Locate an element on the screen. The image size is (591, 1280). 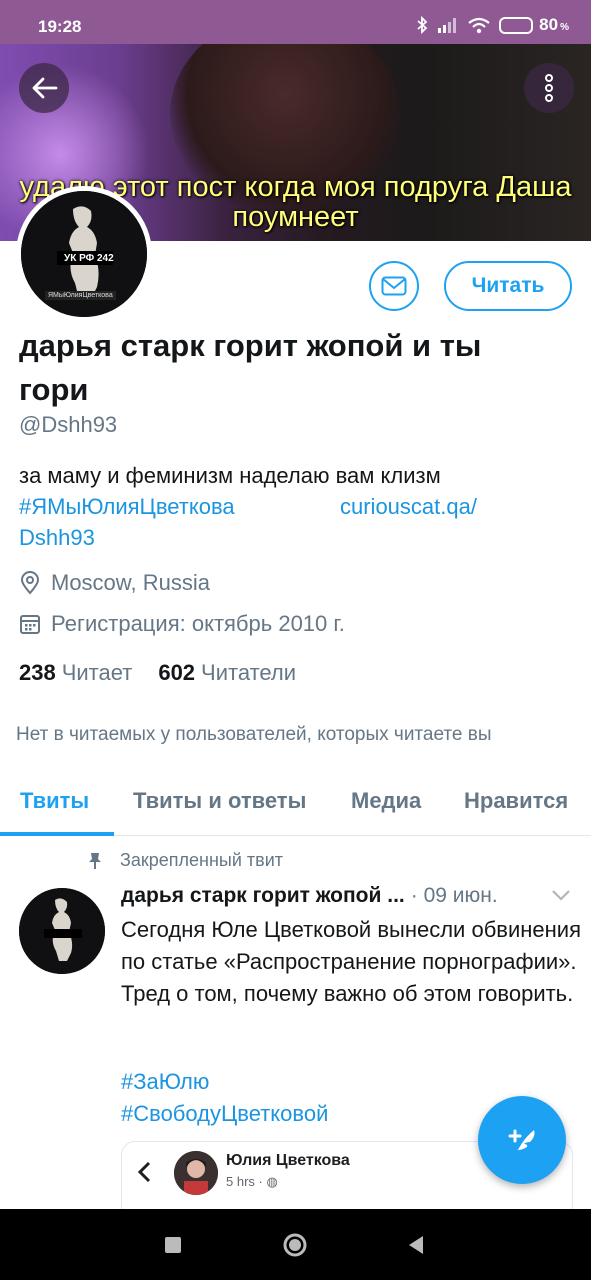
compose-feather-icon is located at coordinates (521, 1141).